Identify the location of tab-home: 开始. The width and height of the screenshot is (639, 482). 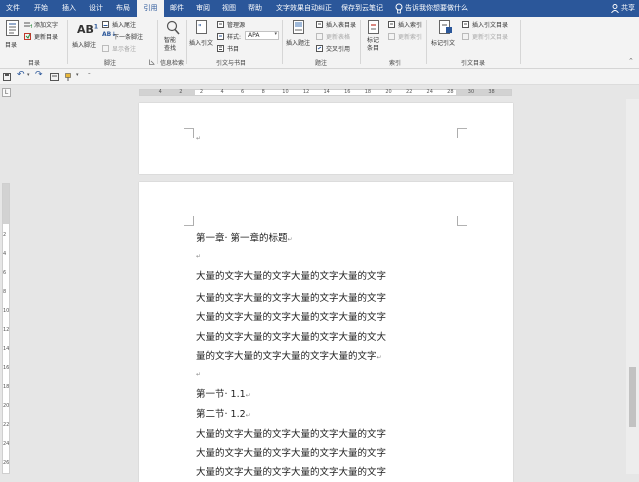
(41, 8).